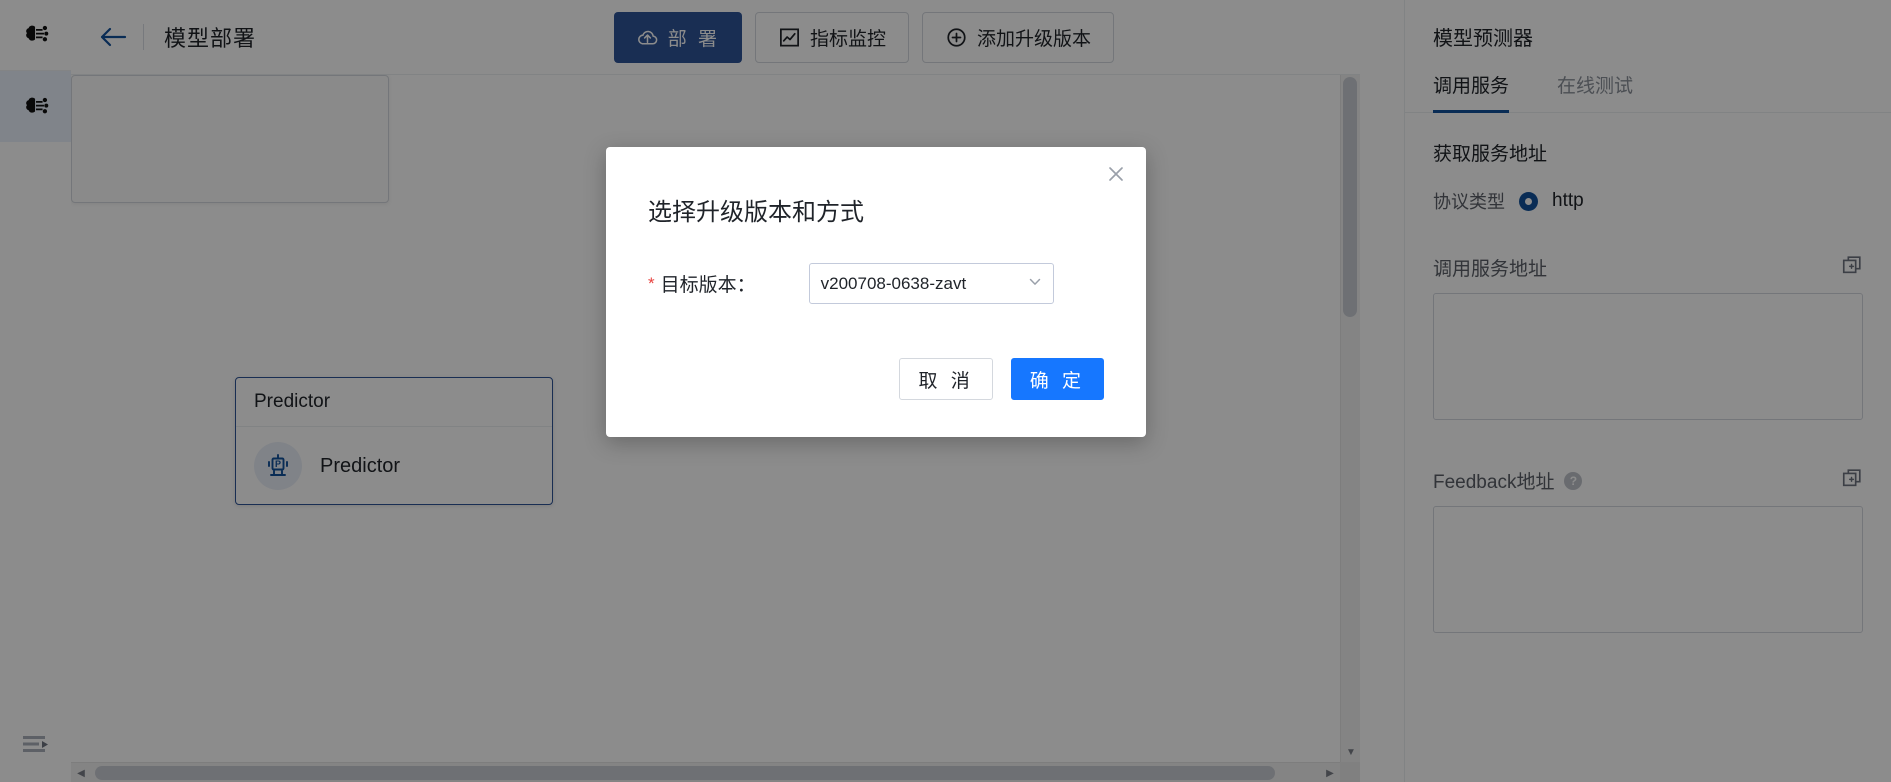  What do you see at coordinates (946, 379) in the screenshot?
I see `cancel-button: 取 消` at bounding box center [946, 379].